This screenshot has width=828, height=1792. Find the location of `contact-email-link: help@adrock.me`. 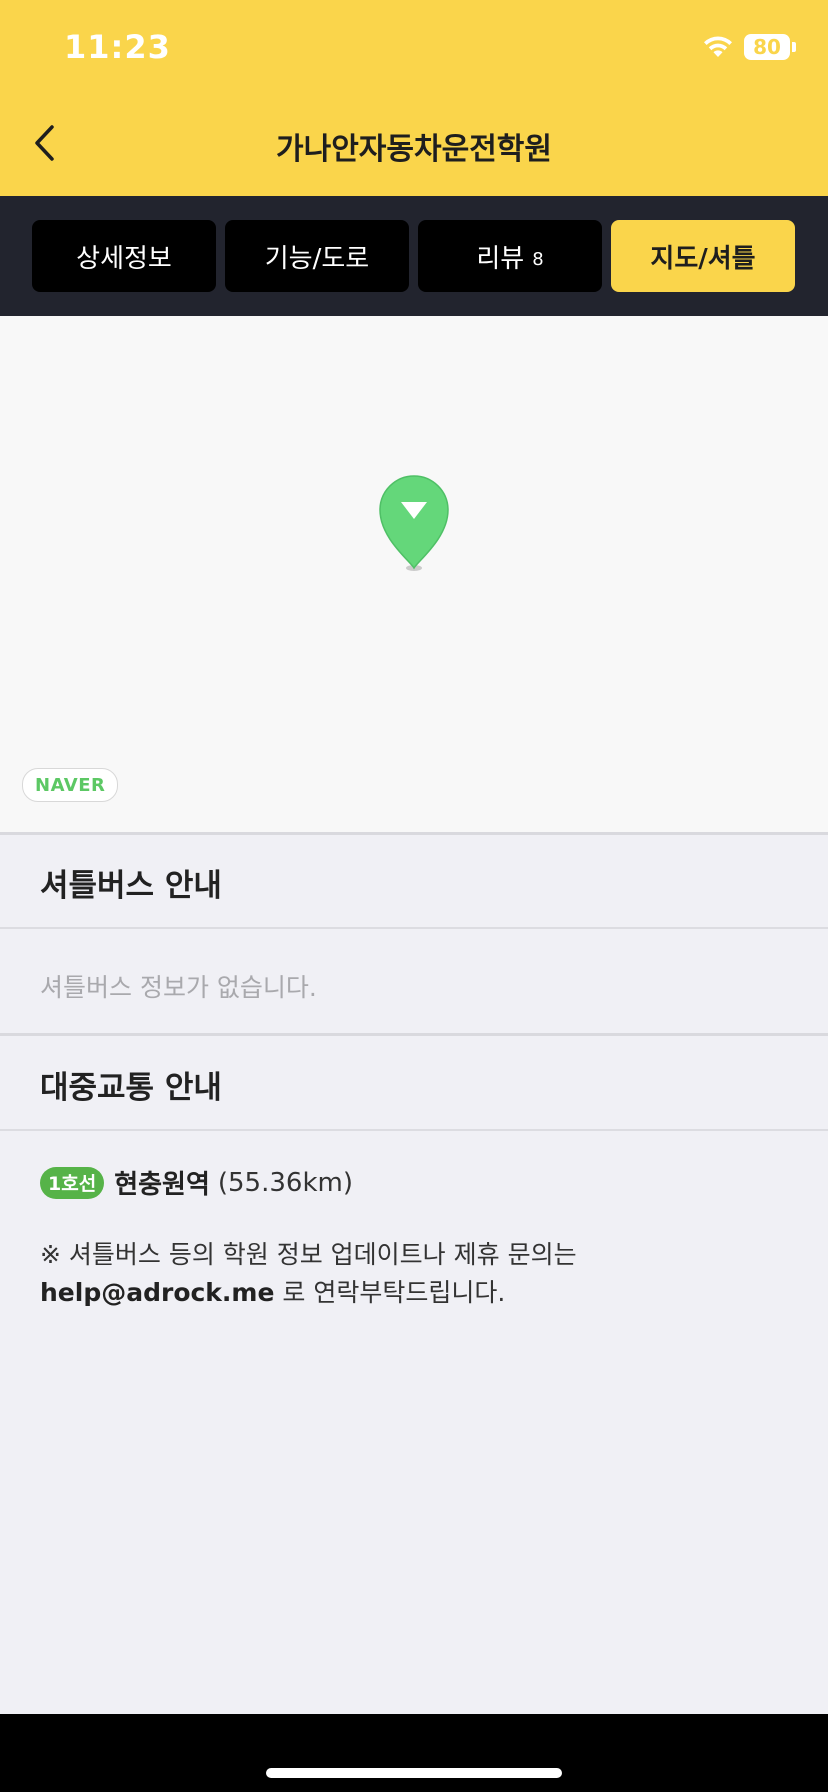

contact-email-link: help@adrock.me is located at coordinates (157, 1292).